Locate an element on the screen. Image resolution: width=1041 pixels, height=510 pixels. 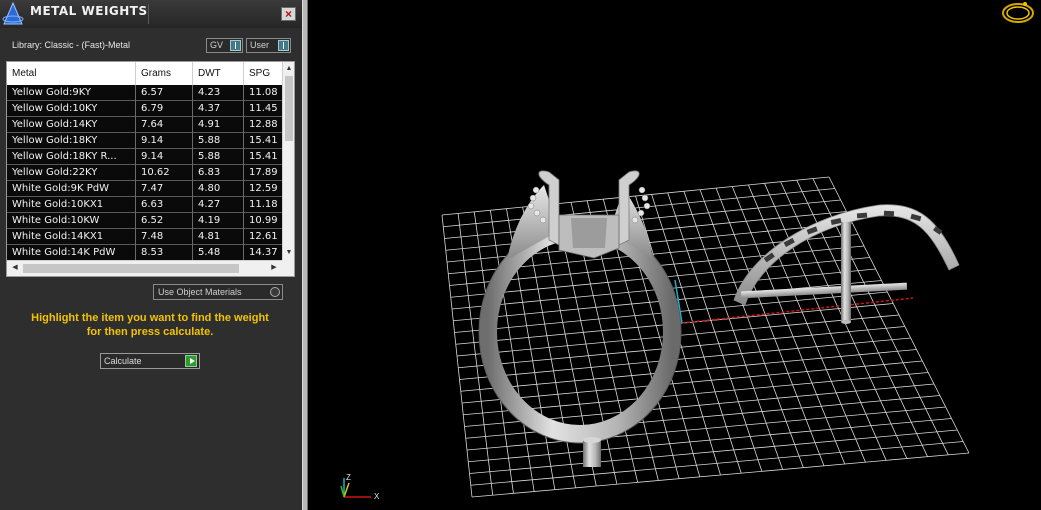
panel-titlebar: METAL WEIGHTS × is located at coordinates (151, 14).